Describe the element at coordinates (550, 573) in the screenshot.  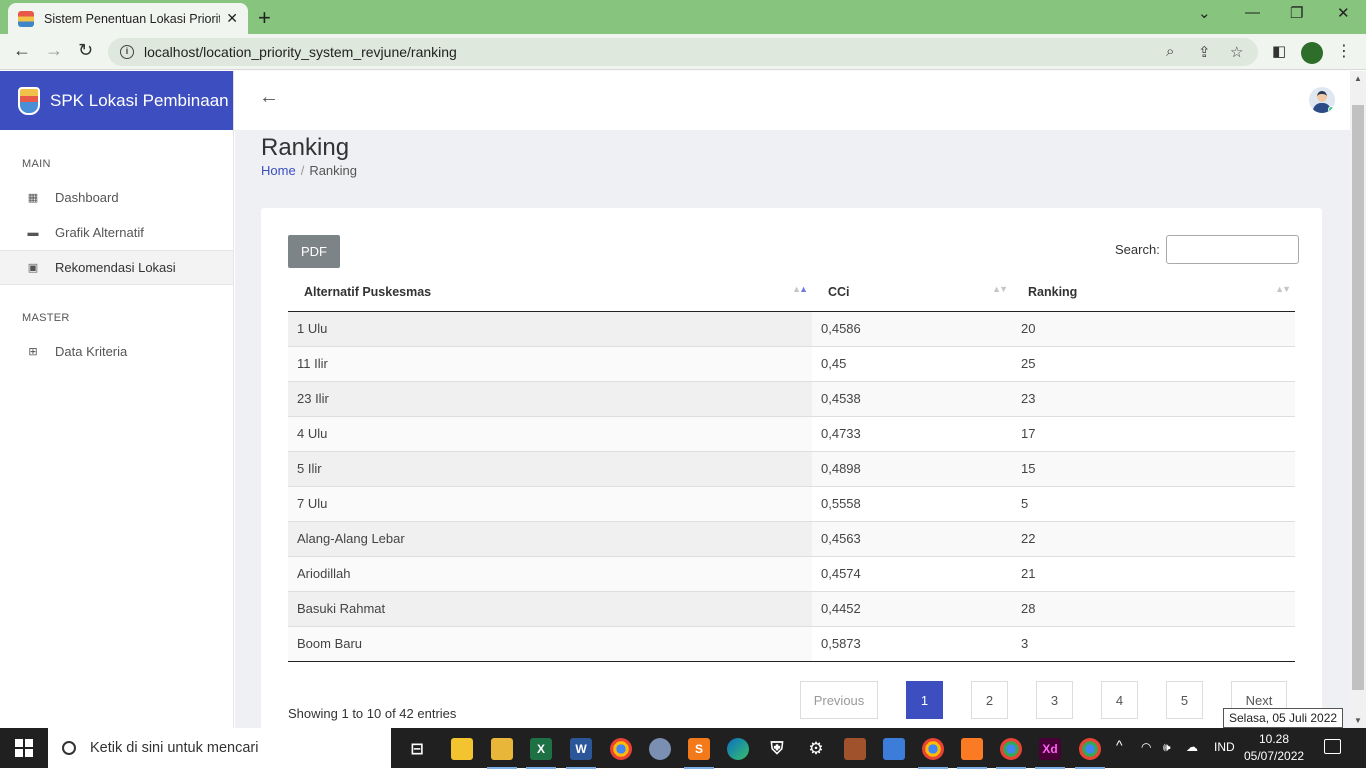
I see `cell-alternatif: Ariodillah` at that location.